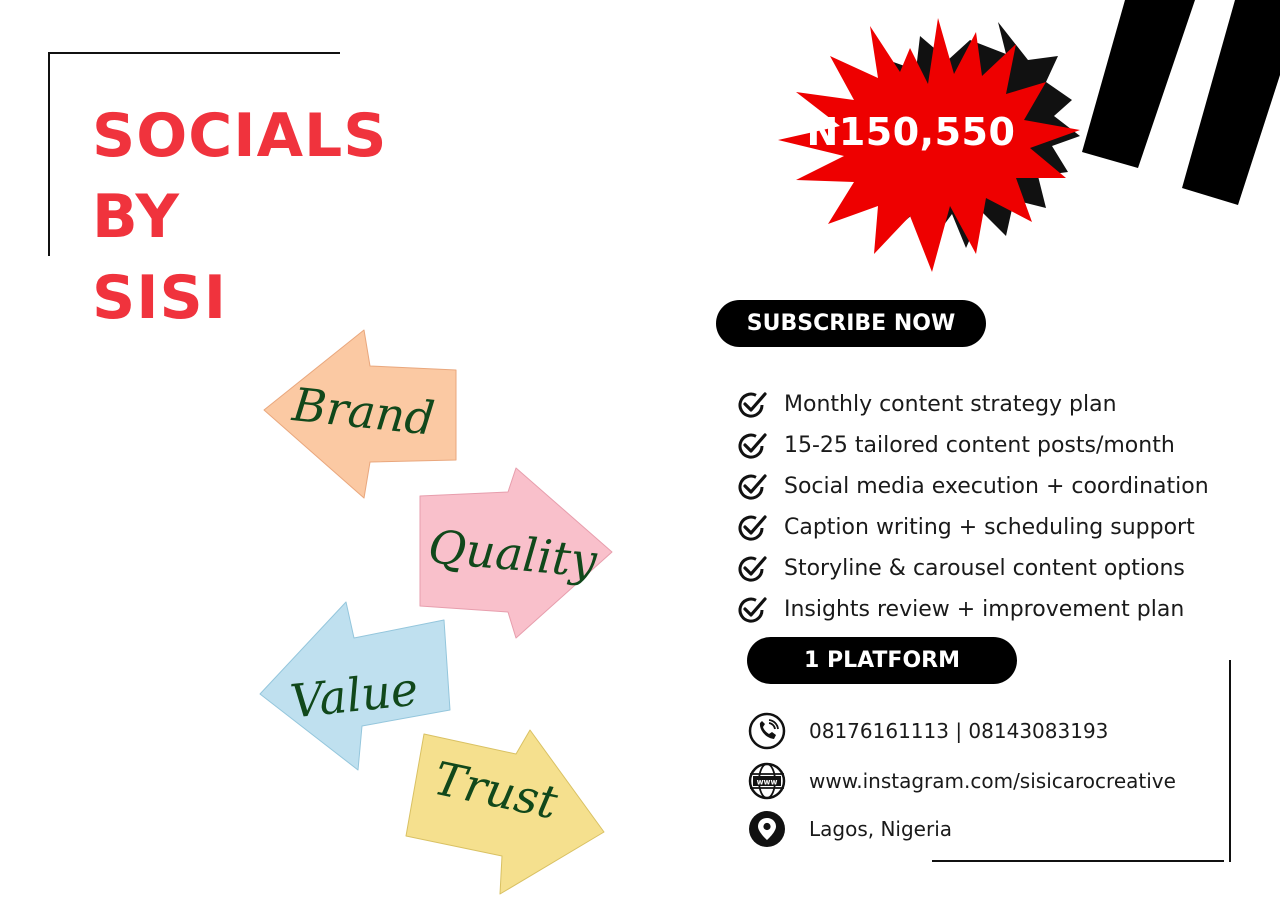  I want to click on feature-item: Social media execution + coordination, so click(972, 486).